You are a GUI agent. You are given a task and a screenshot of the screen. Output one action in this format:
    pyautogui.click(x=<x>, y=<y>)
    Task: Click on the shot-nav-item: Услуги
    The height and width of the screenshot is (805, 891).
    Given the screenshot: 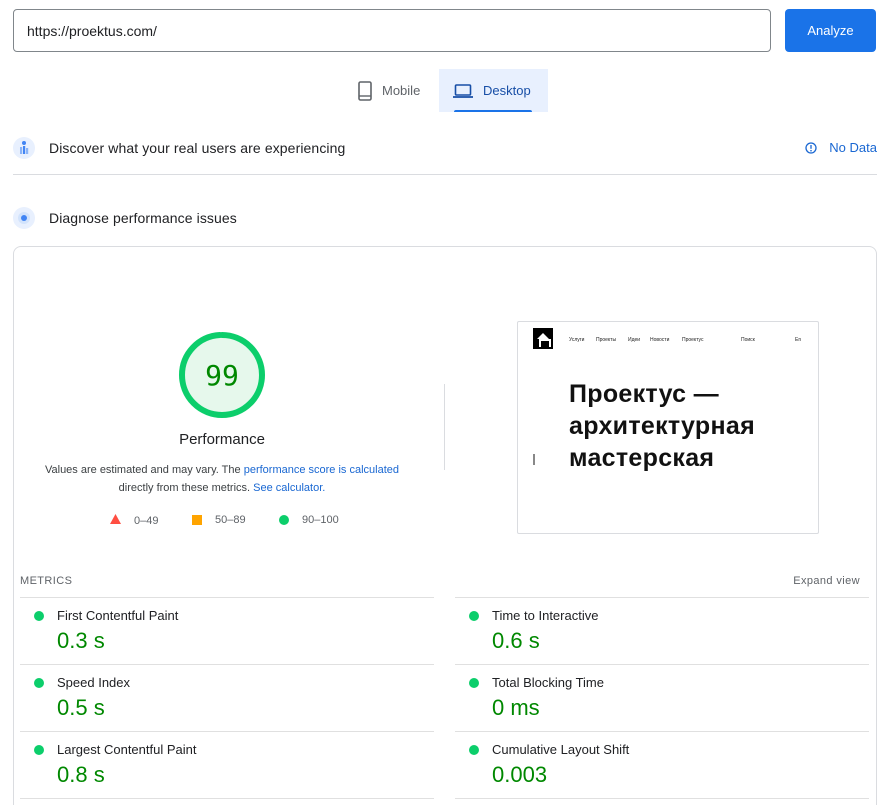 What is the action you would take?
    pyautogui.click(x=577, y=340)
    